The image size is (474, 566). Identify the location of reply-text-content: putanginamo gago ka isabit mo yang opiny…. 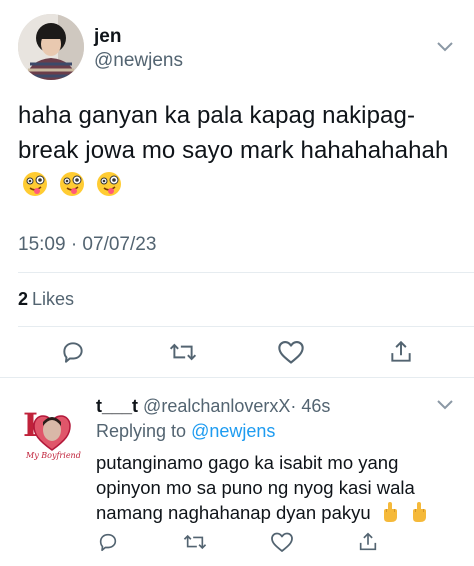
(255, 487).